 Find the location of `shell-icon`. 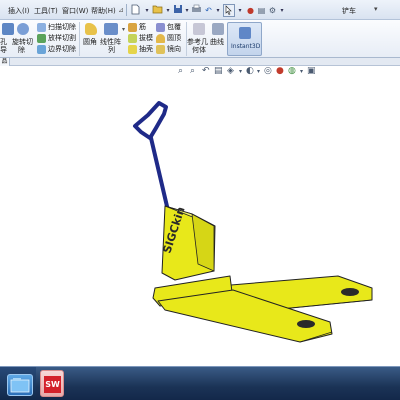

shell-icon is located at coordinates (132, 49).